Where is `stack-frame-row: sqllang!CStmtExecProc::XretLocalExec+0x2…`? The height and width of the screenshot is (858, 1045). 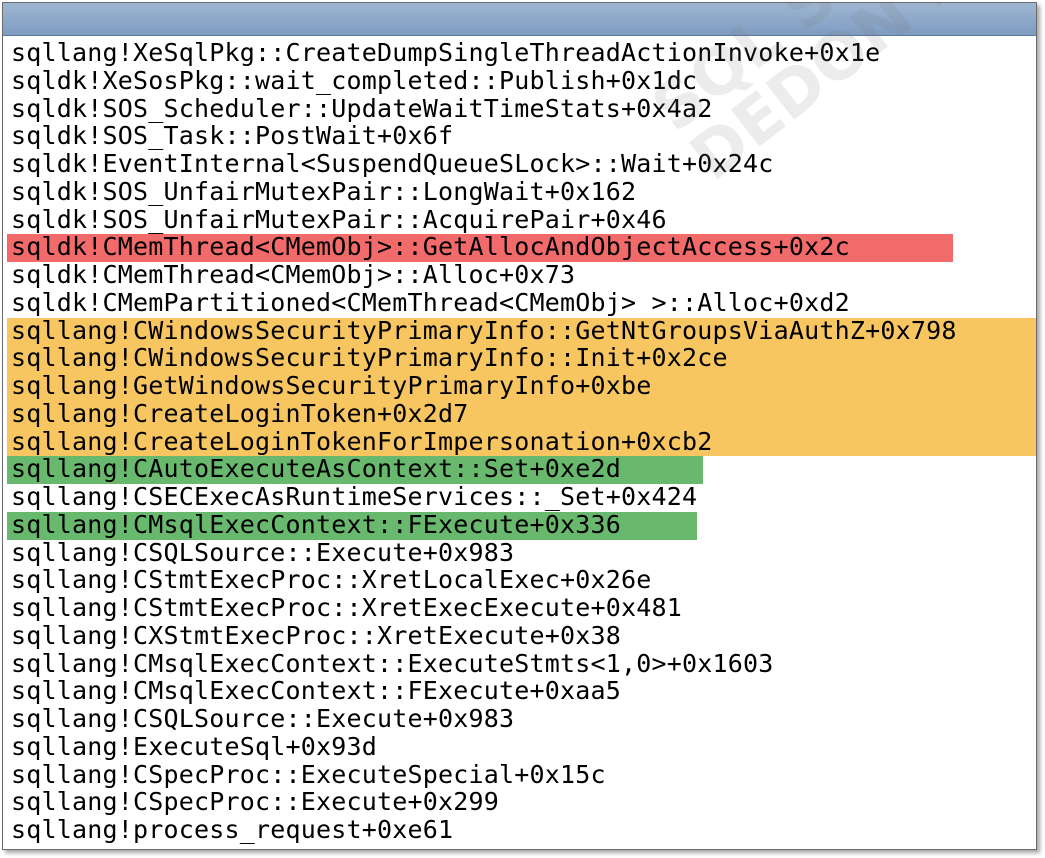
stack-frame-row: sqllang!CStmtExecProc::XretLocalExec+0x2… is located at coordinates (523, 580).